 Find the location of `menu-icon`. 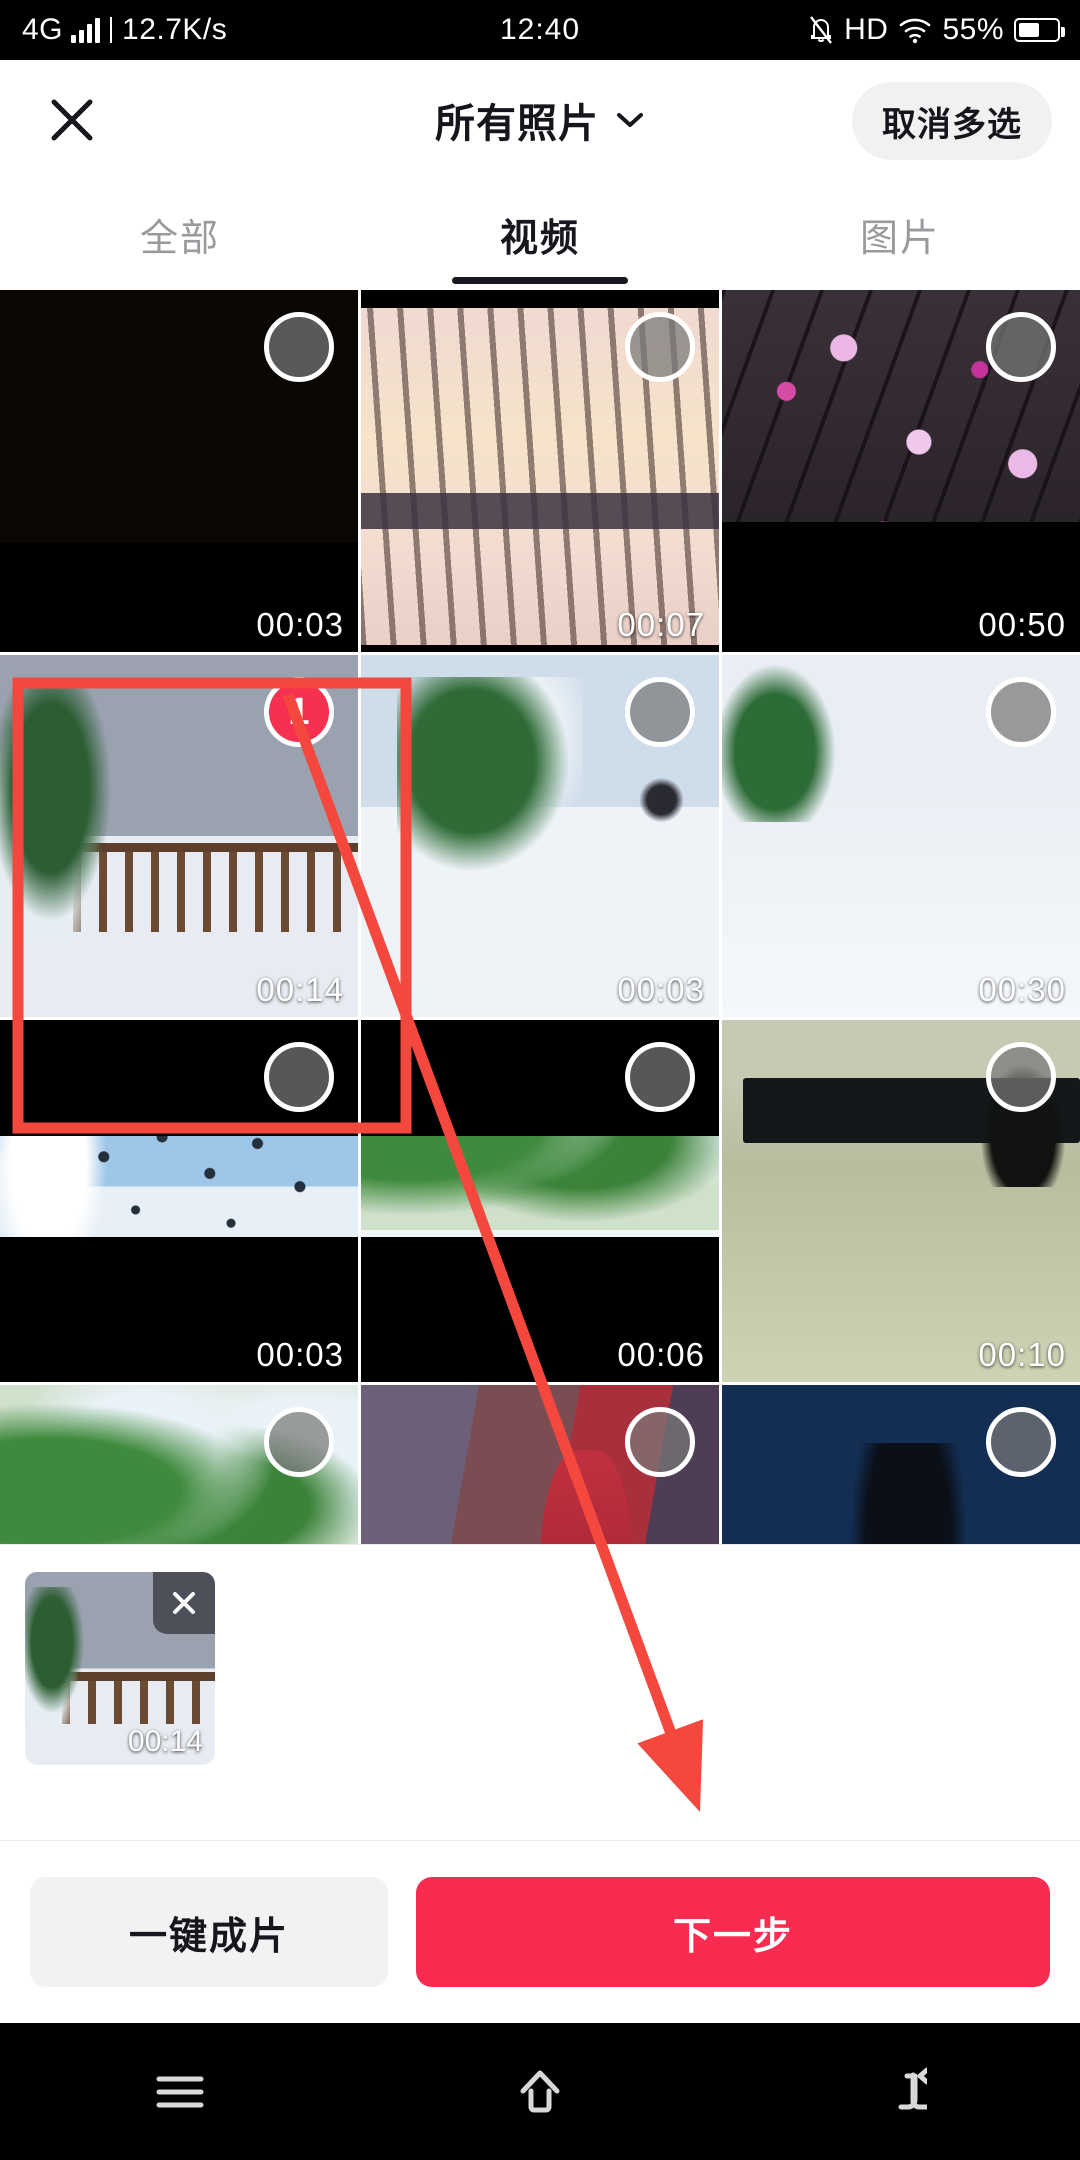

menu-icon is located at coordinates (180, 2091).